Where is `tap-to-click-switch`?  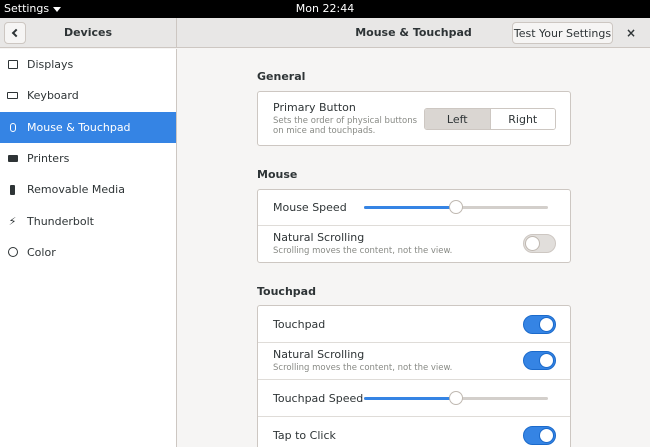
tap-to-click-switch is located at coordinates (539, 435).